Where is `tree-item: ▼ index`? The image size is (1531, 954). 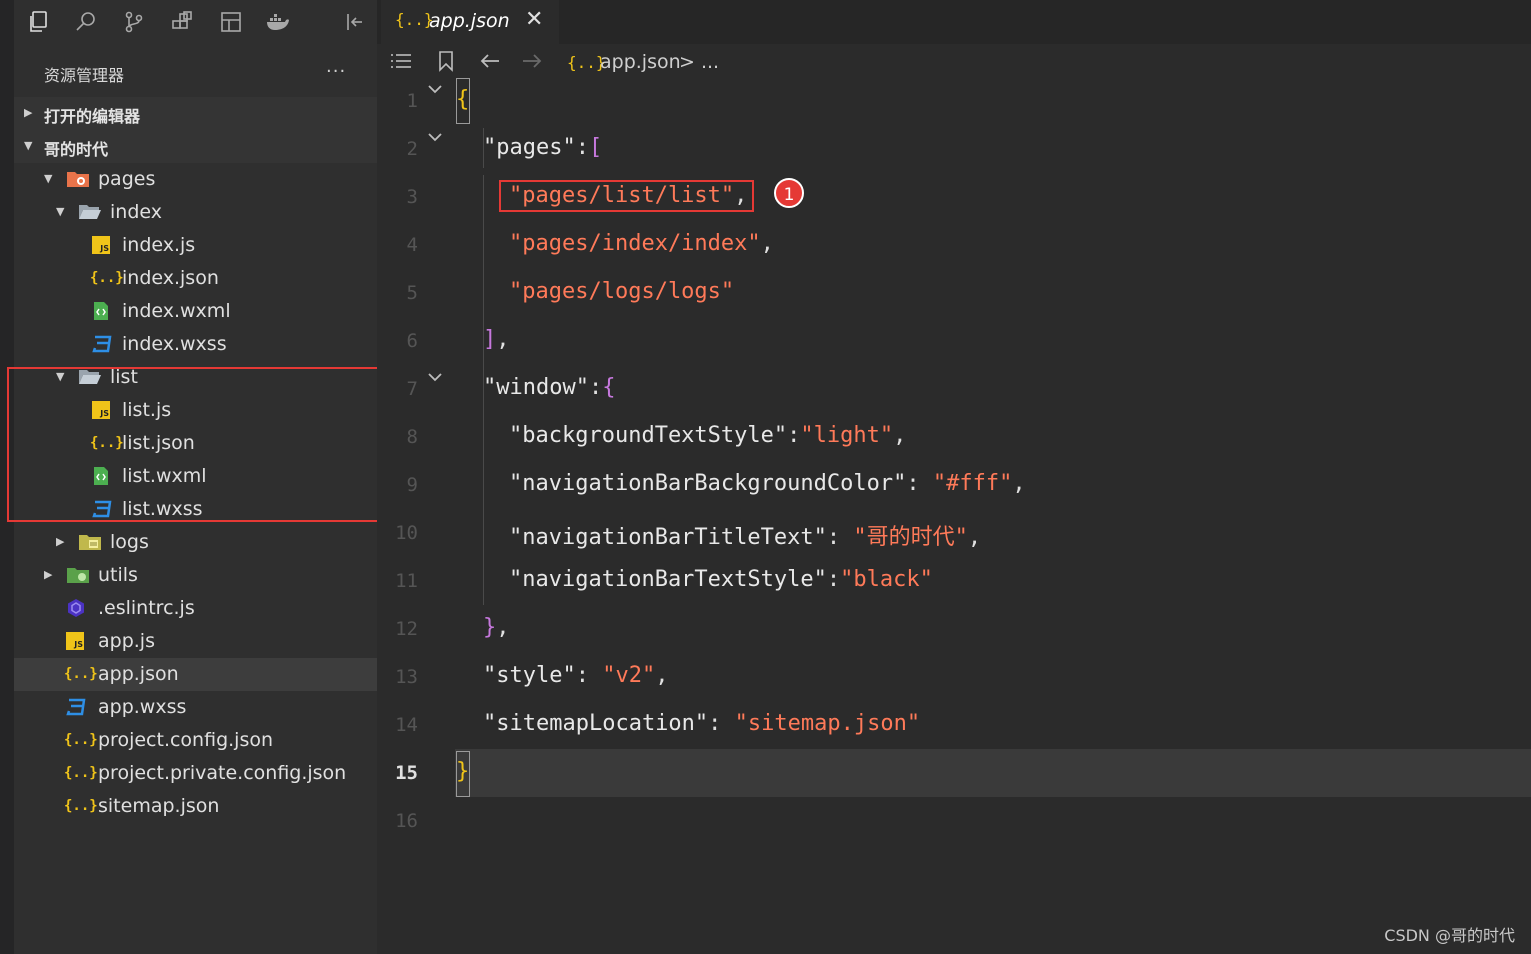 tree-item: ▼ index is located at coordinates (195, 212).